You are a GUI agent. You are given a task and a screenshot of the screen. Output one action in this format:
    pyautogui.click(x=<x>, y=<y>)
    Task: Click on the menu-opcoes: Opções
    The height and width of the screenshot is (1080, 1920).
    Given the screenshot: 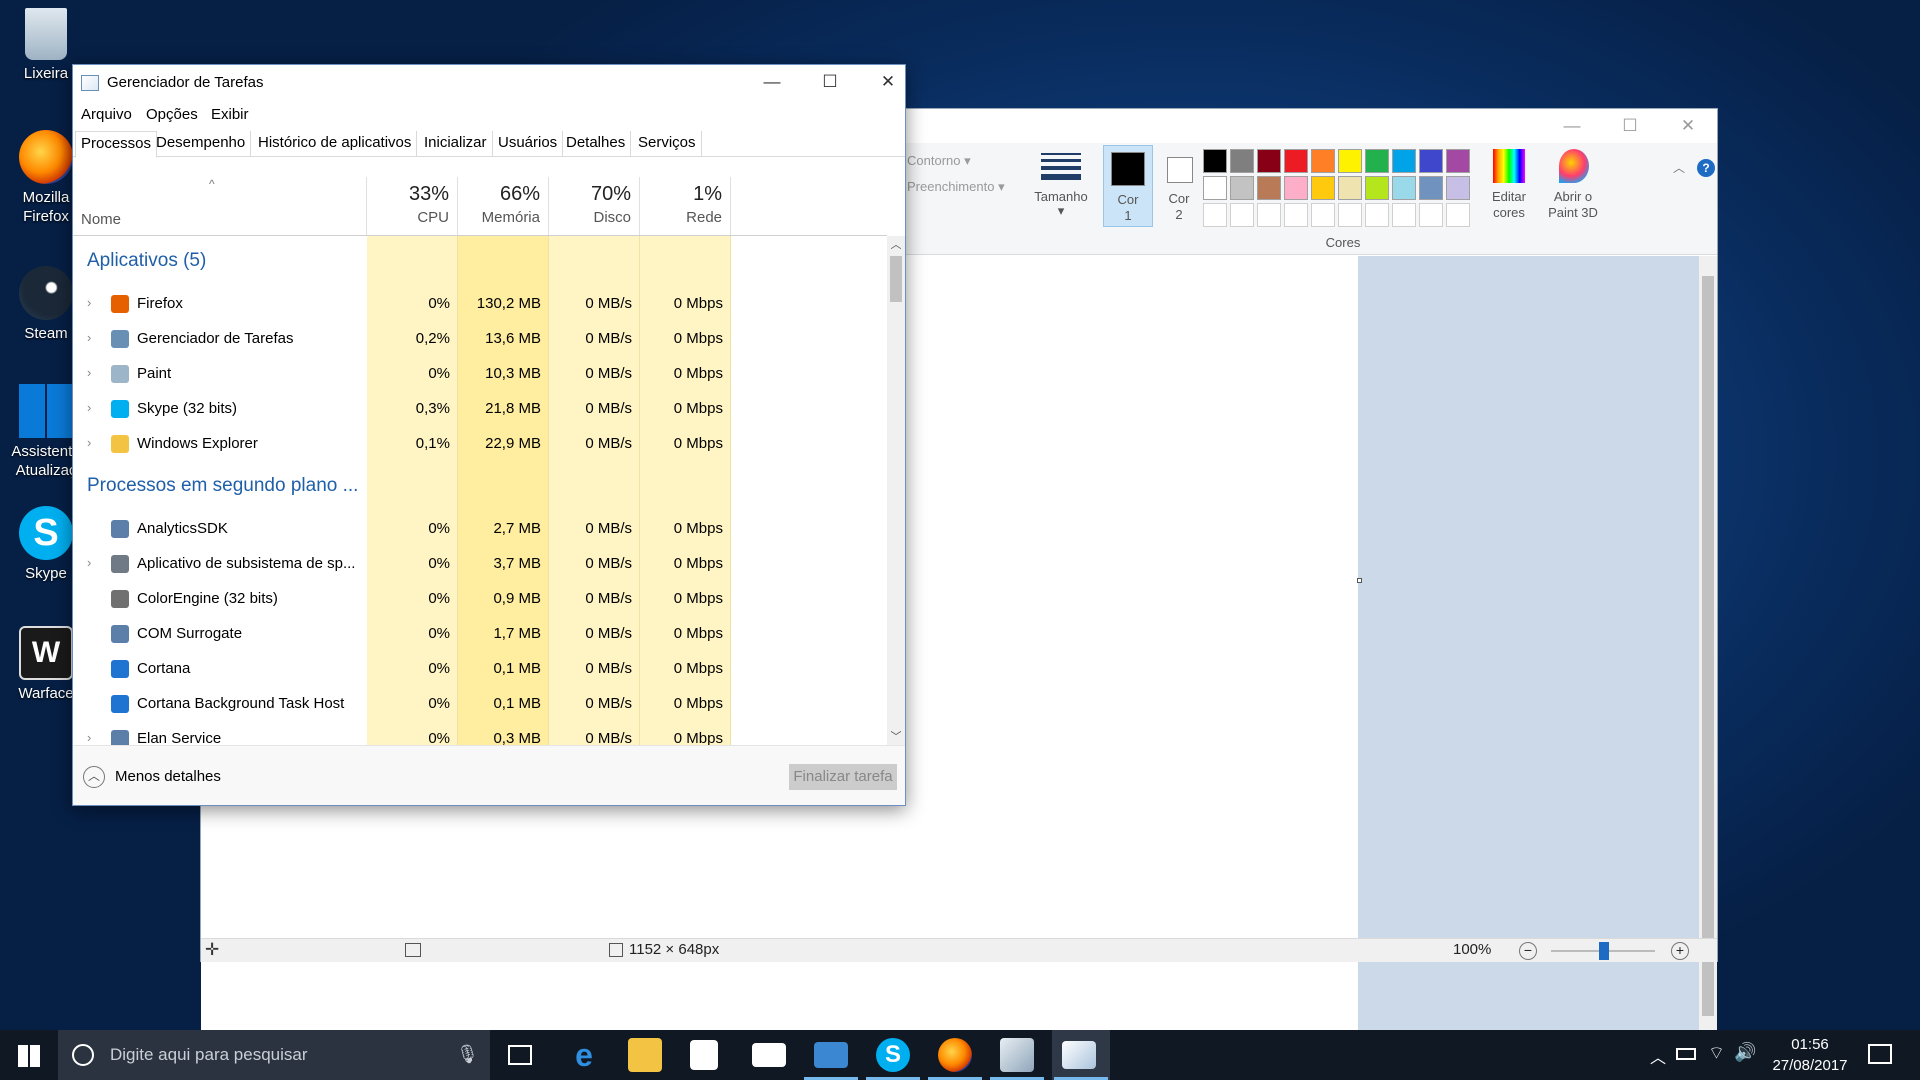 What is the action you would take?
    pyautogui.click(x=172, y=114)
    